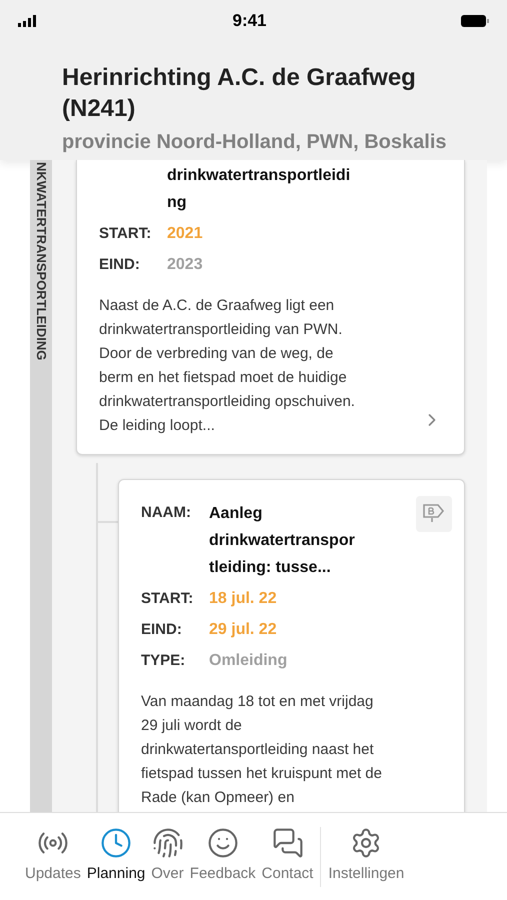 The width and height of the screenshot is (507, 900). I want to click on tab: Contact, so click(287, 856).